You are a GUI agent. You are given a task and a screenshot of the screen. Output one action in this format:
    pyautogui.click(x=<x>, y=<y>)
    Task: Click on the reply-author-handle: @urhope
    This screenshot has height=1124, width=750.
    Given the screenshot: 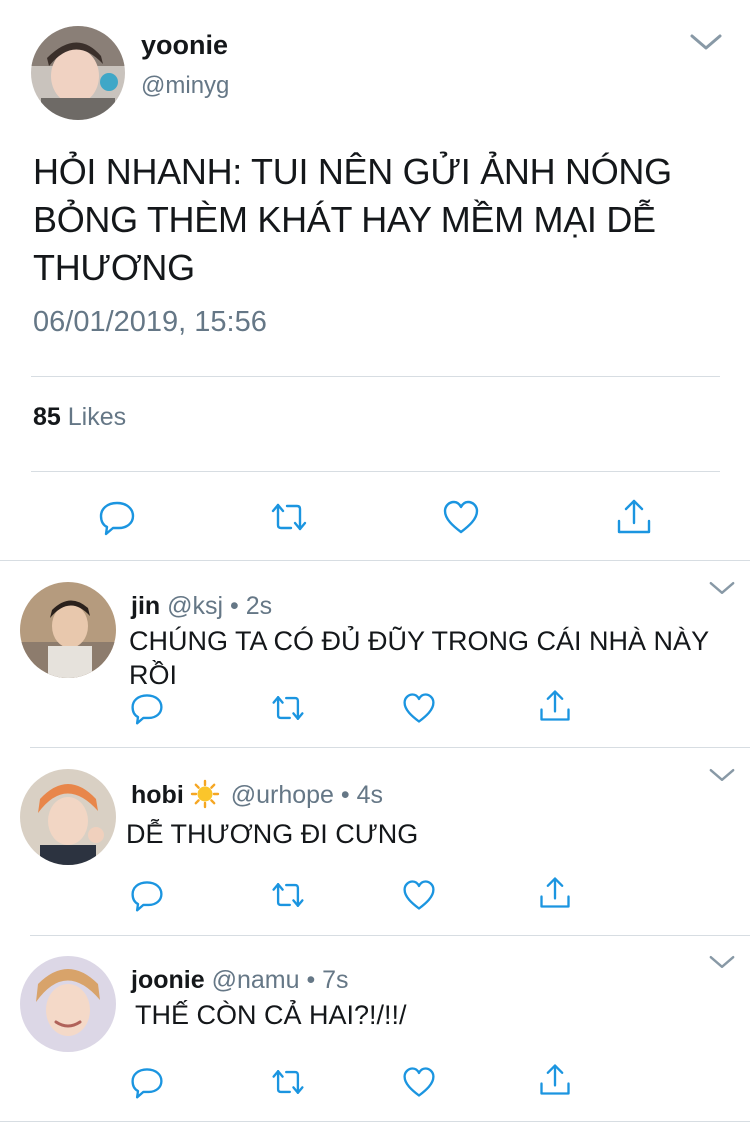 What is the action you would take?
    pyautogui.click(x=282, y=795)
    